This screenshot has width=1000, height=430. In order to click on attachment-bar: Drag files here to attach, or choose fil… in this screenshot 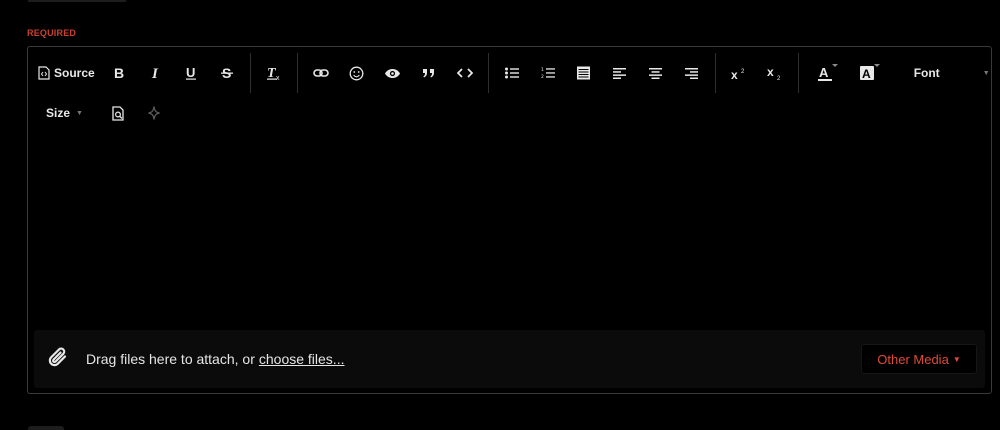, I will do `click(509, 359)`.